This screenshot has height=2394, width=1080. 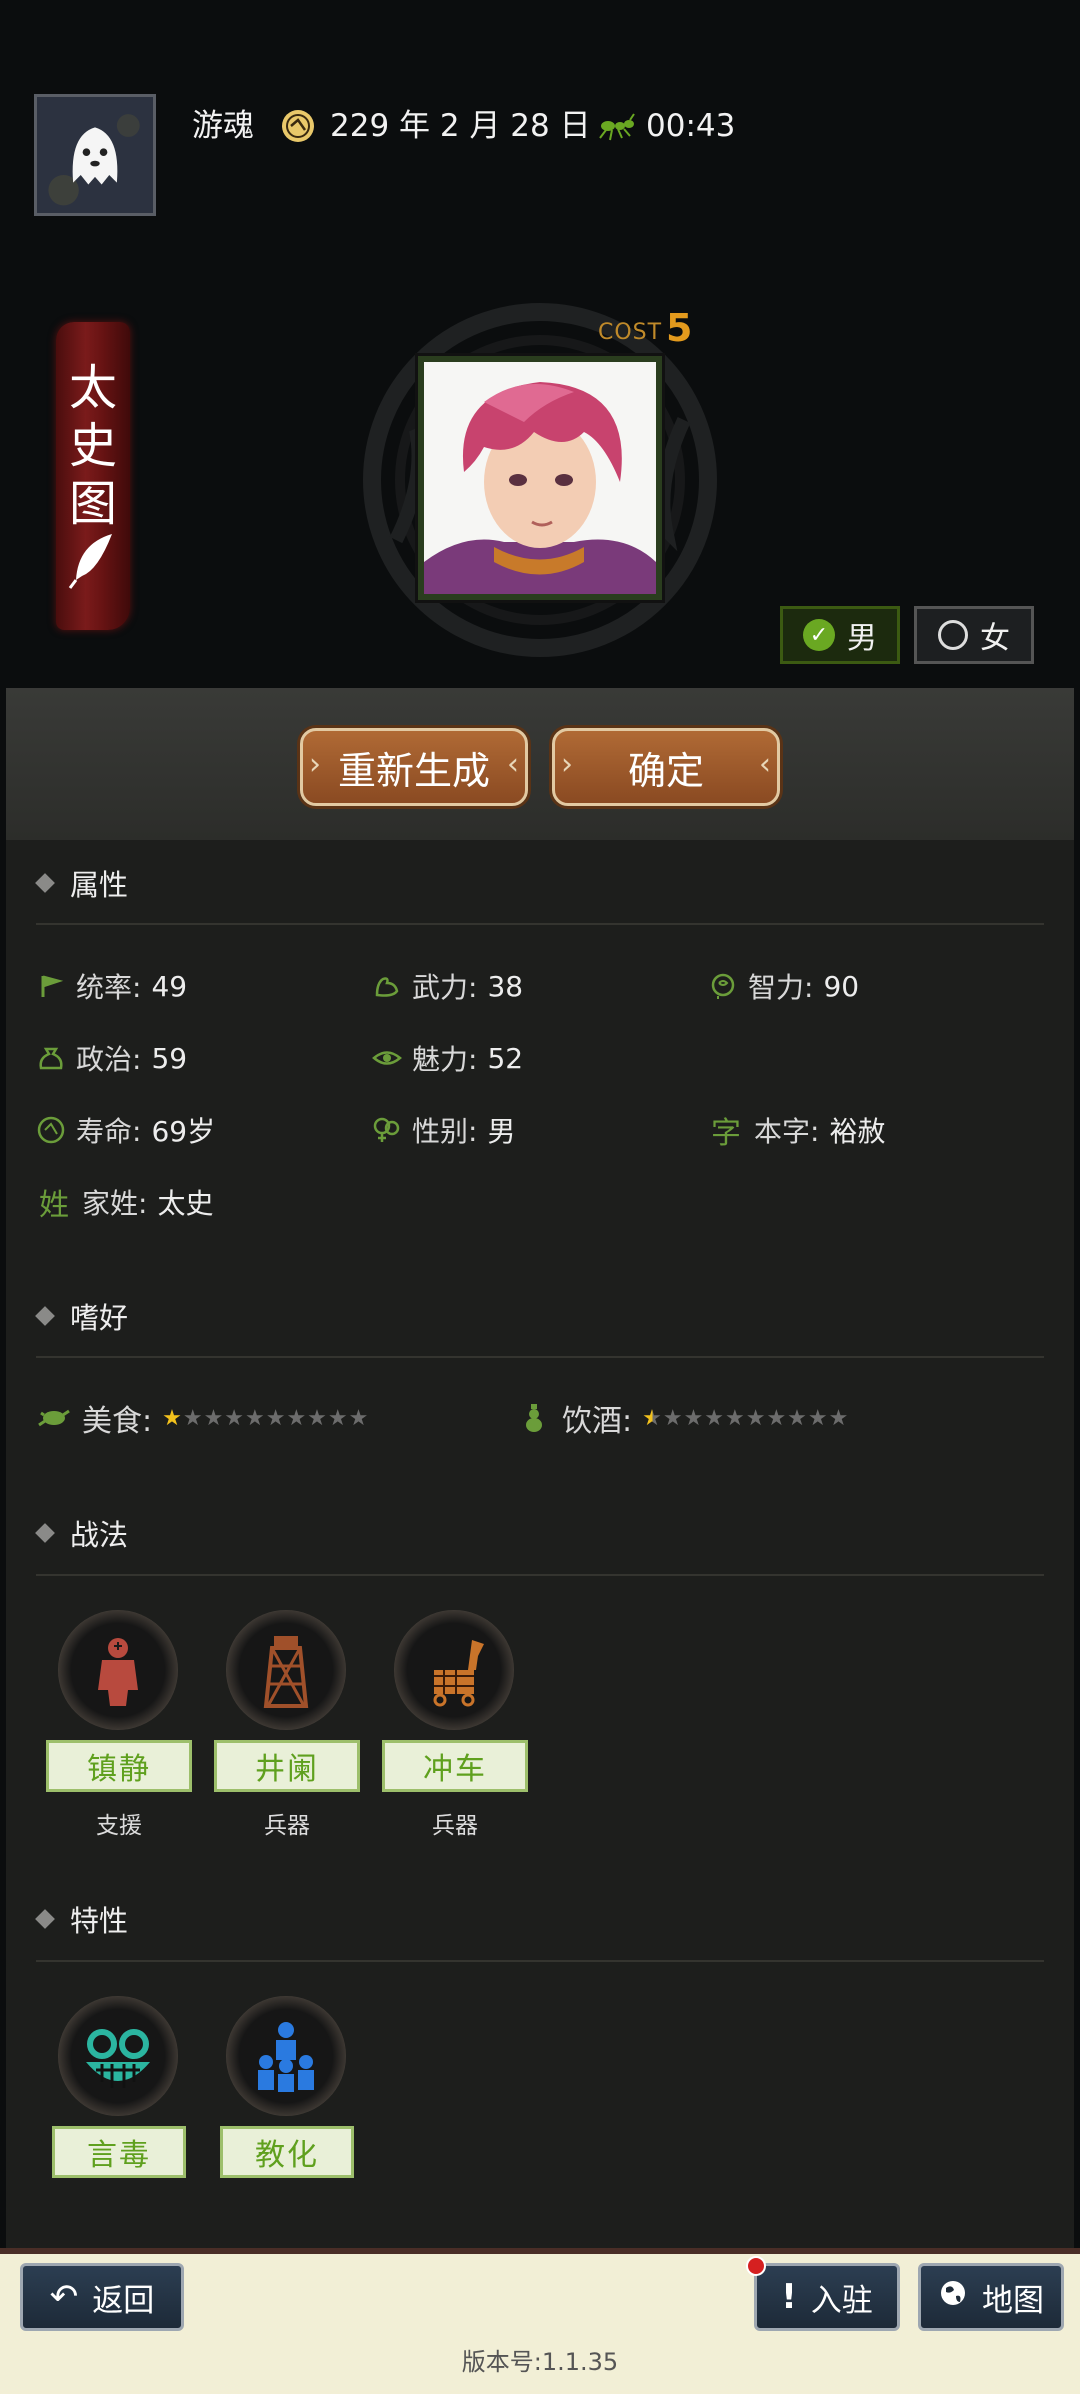 I want to click on station-label: 入驻, so click(x=841, y=2300).